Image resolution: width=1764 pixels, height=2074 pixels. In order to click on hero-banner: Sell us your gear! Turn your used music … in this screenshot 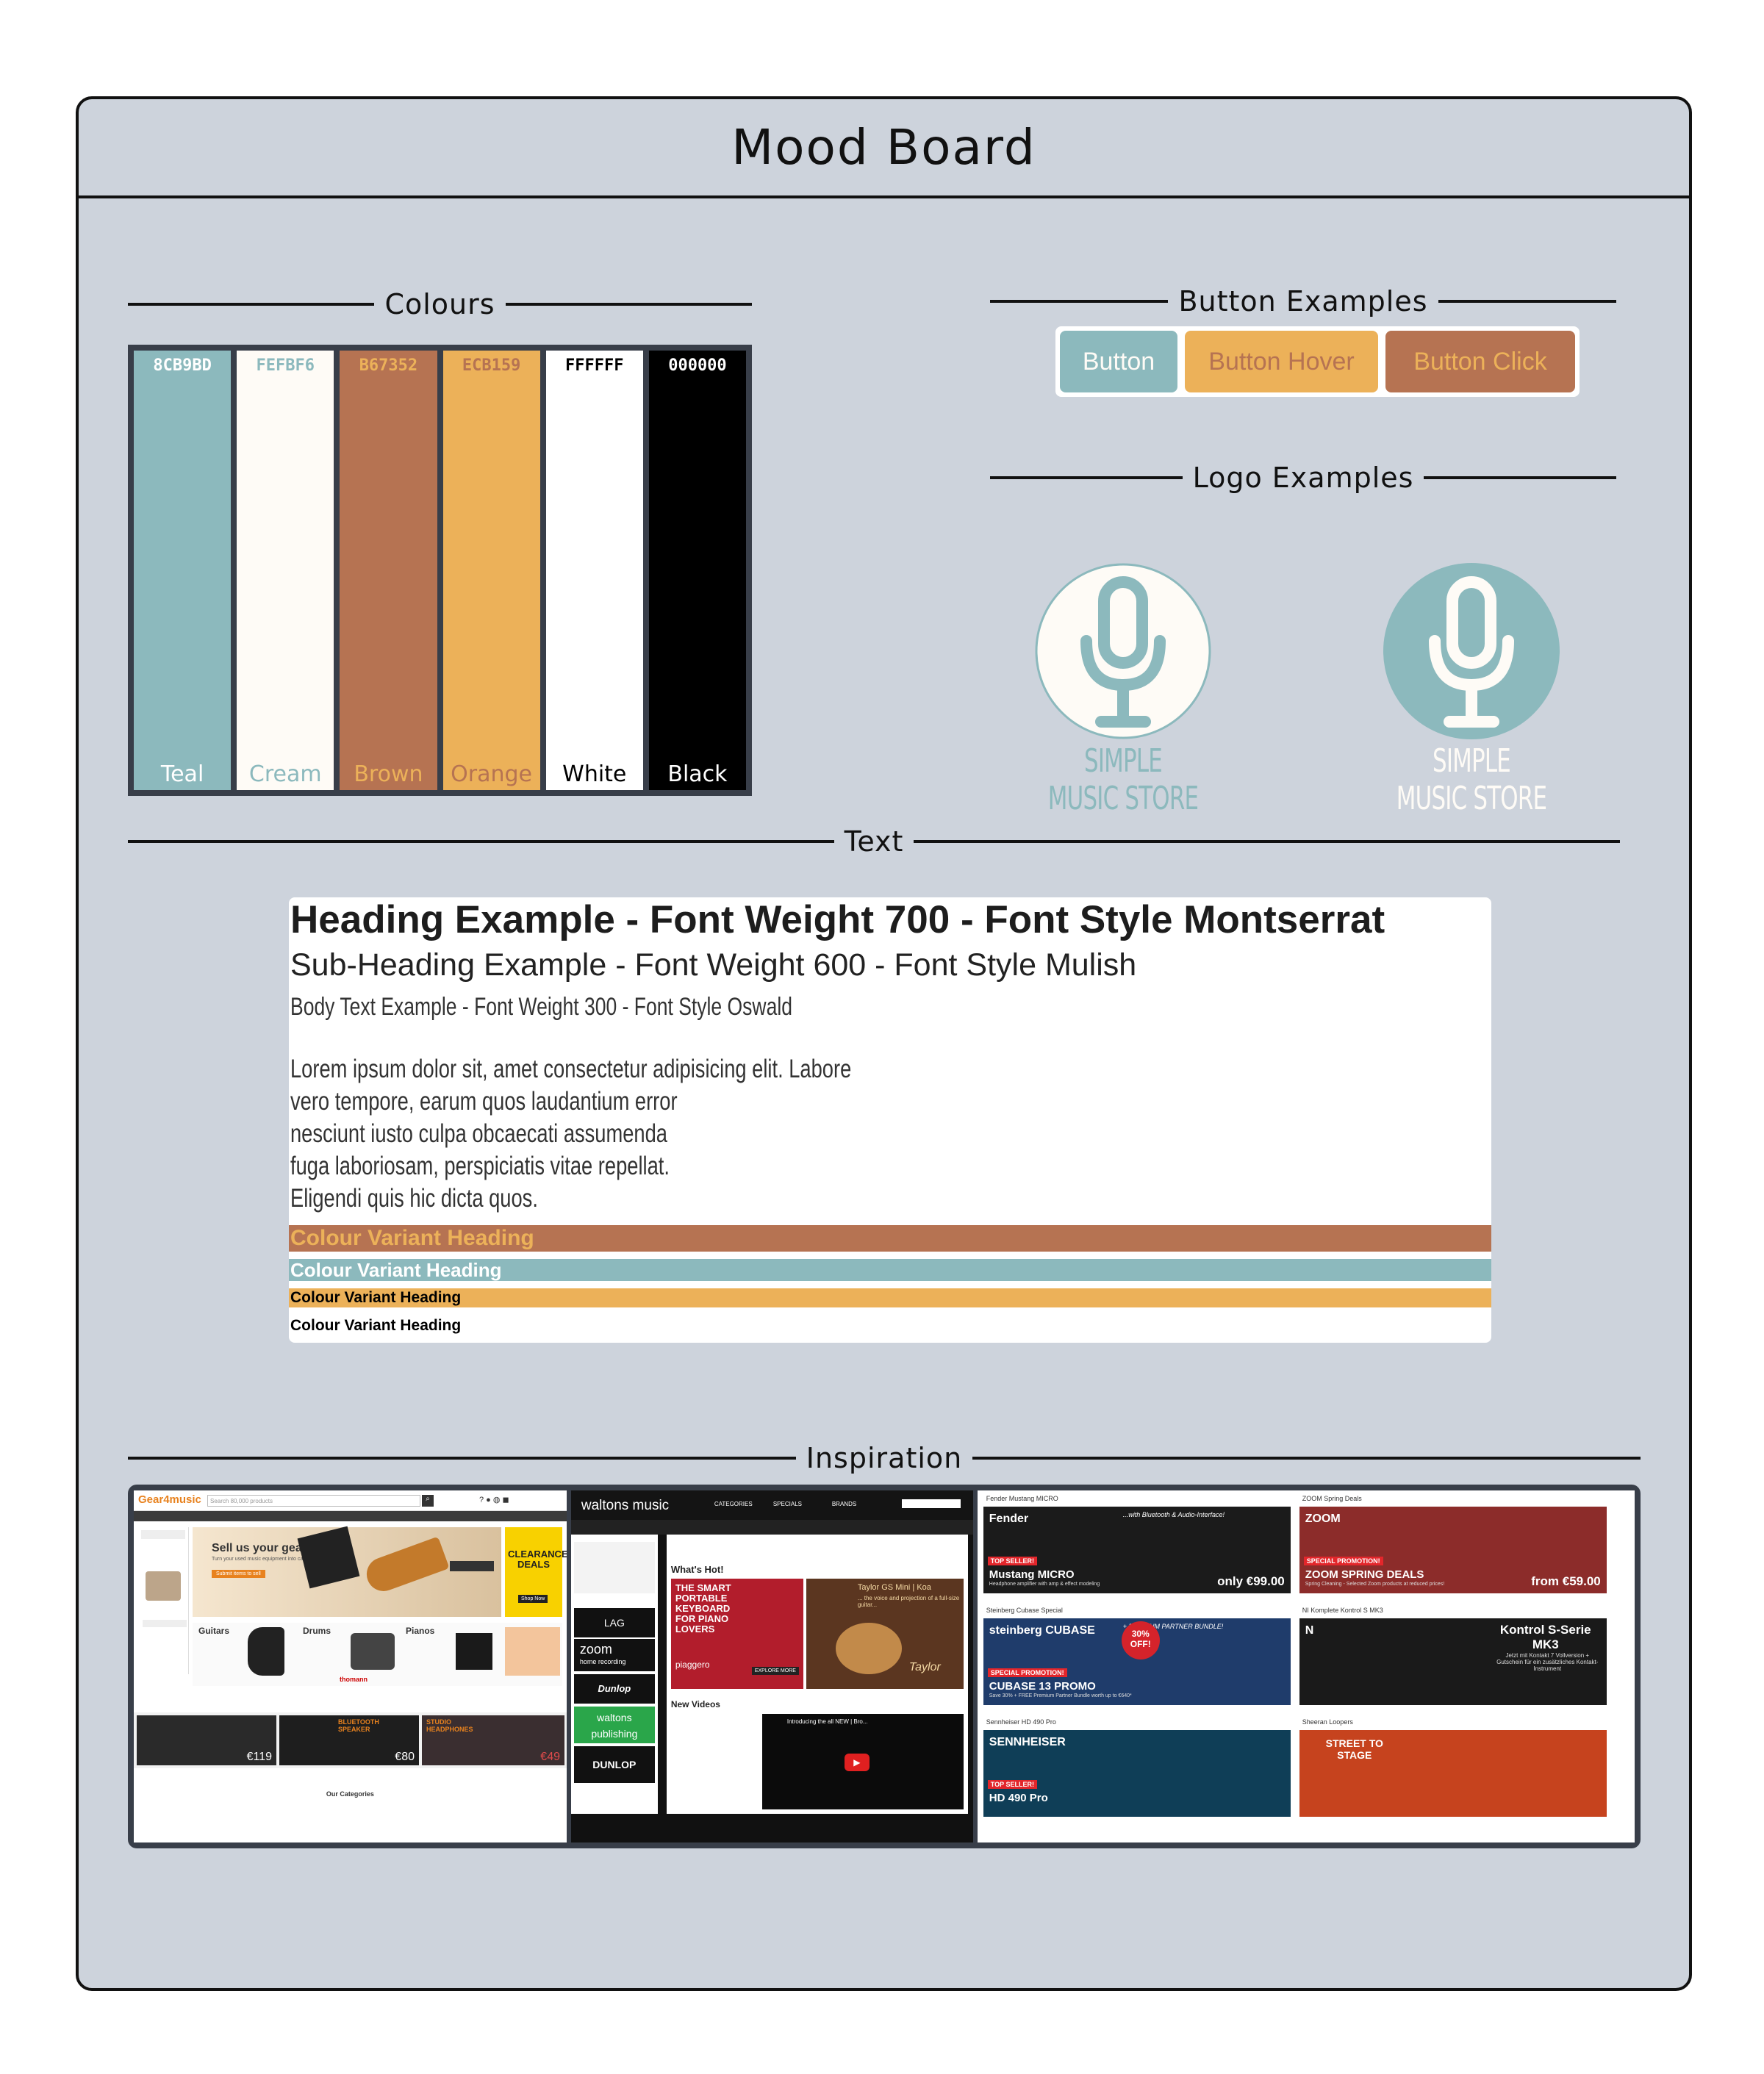, I will do `click(347, 1571)`.